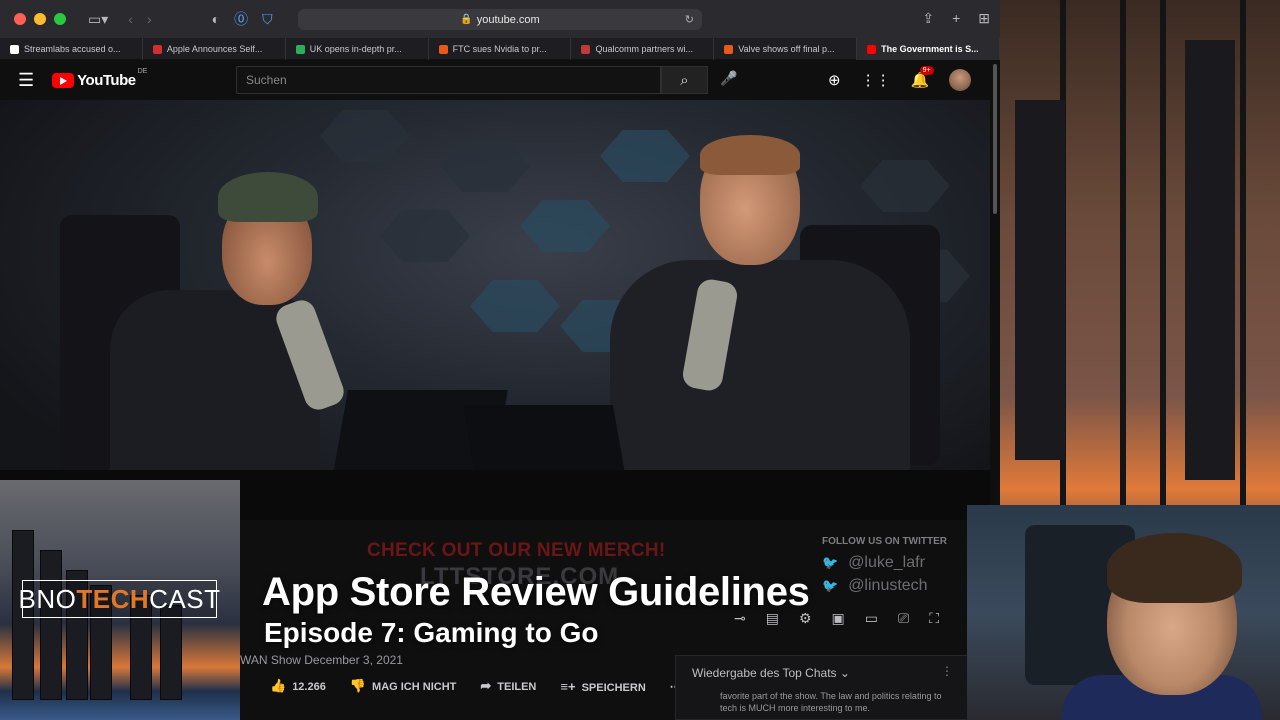 The width and height of the screenshot is (1280, 720). I want to click on share-button: ➦ TEILEN, so click(508, 686).